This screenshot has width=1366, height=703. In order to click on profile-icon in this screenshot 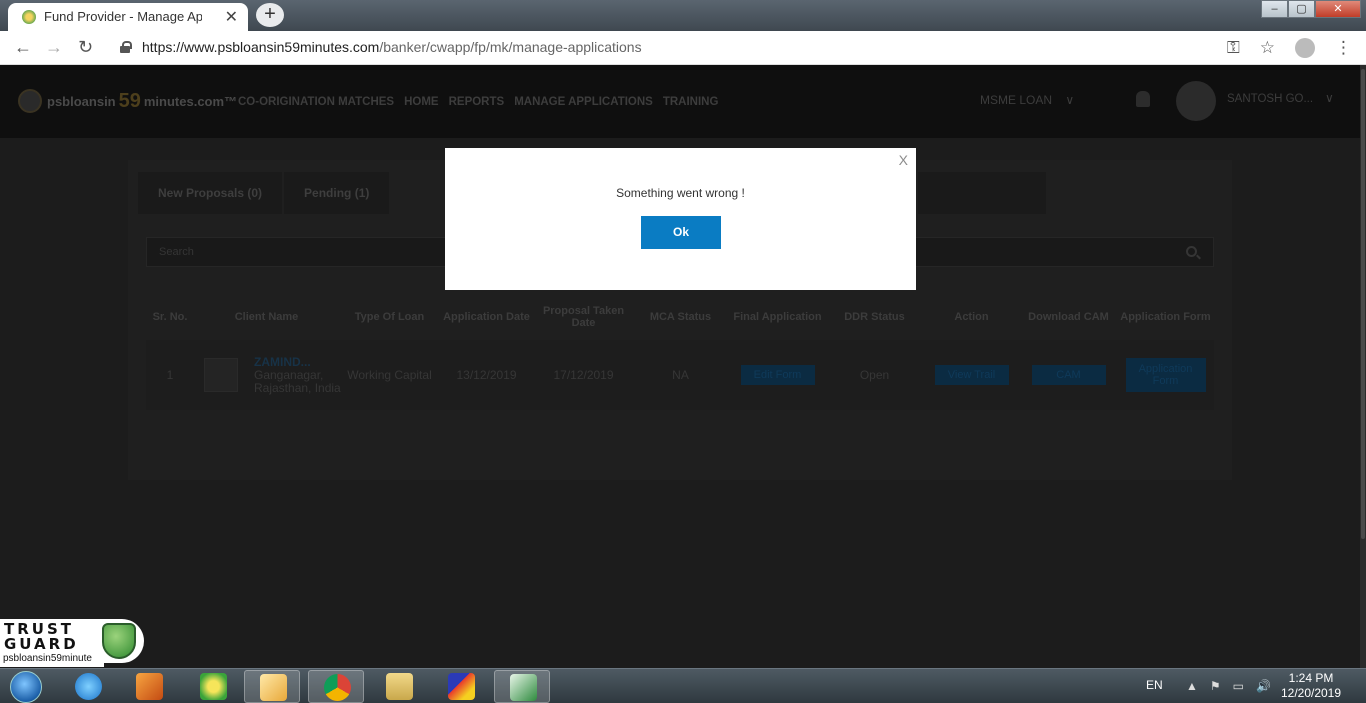, I will do `click(1305, 48)`.